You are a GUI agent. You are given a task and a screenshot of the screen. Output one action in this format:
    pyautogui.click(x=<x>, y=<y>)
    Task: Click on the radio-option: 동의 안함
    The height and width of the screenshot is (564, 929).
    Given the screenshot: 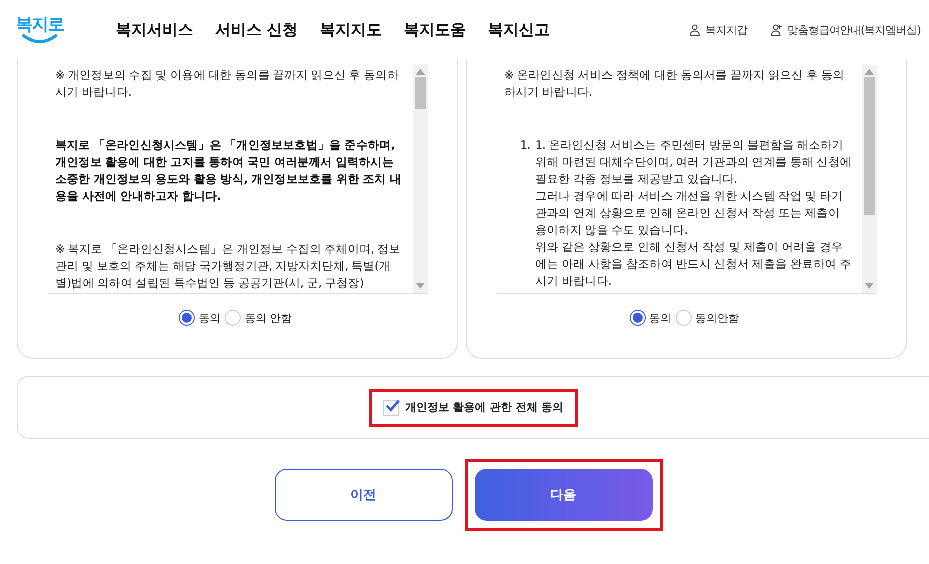 What is the action you would take?
    pyautogui.click(x=258, y=318)
    